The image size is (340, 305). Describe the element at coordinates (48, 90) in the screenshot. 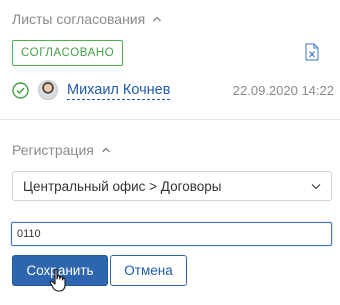

I see `avatar` at that location.